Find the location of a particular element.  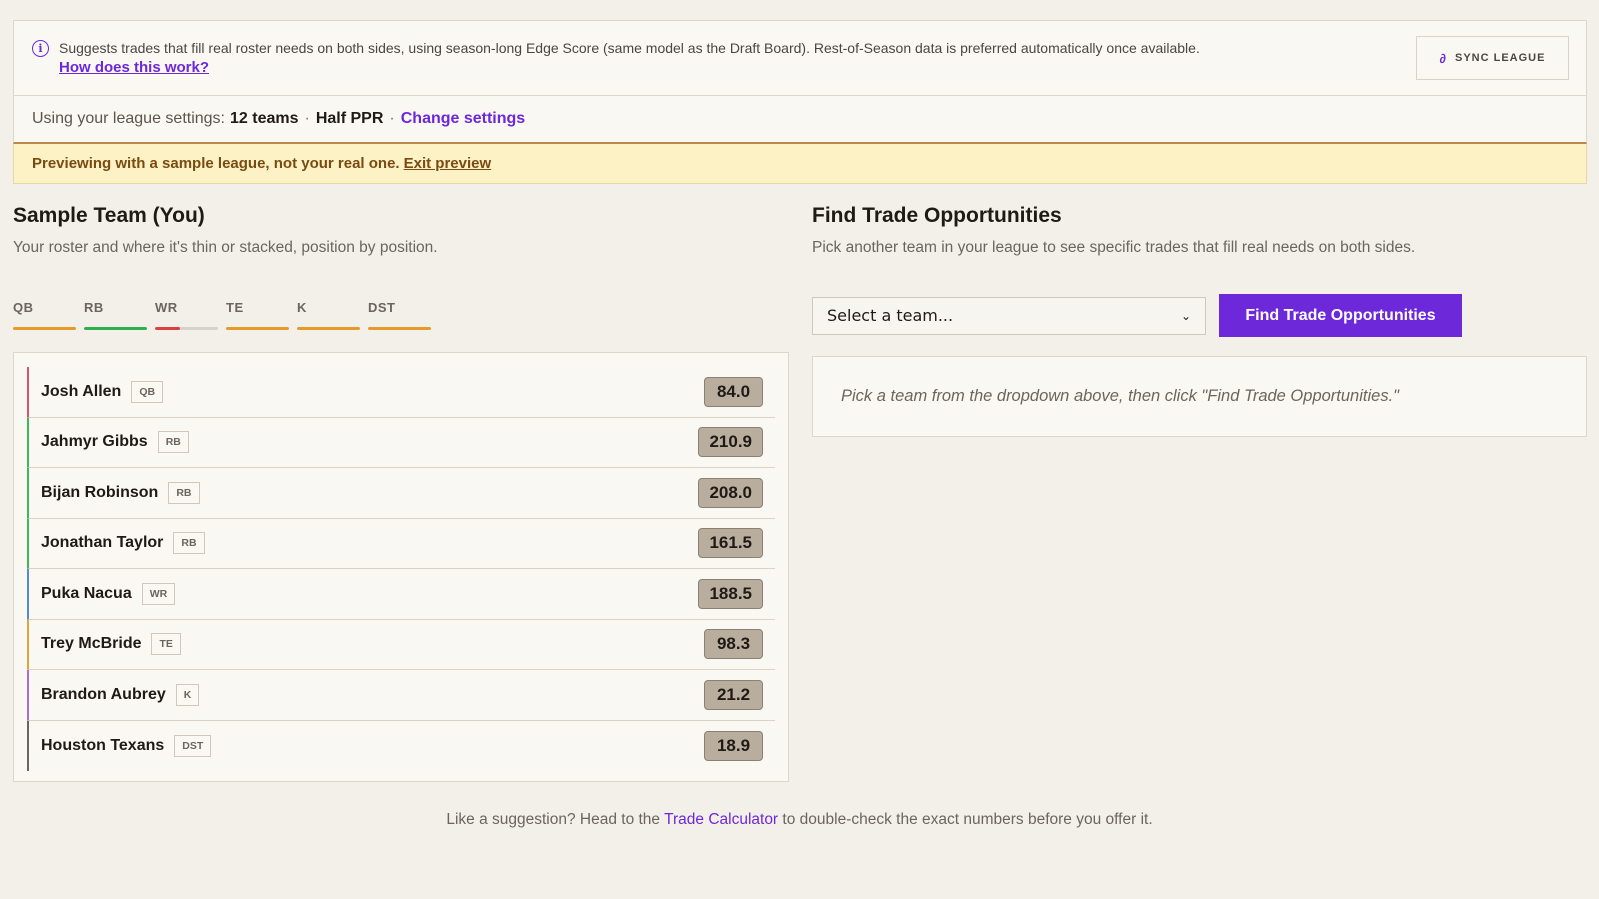

position-badge: QB is located at coordinates (147, 391).